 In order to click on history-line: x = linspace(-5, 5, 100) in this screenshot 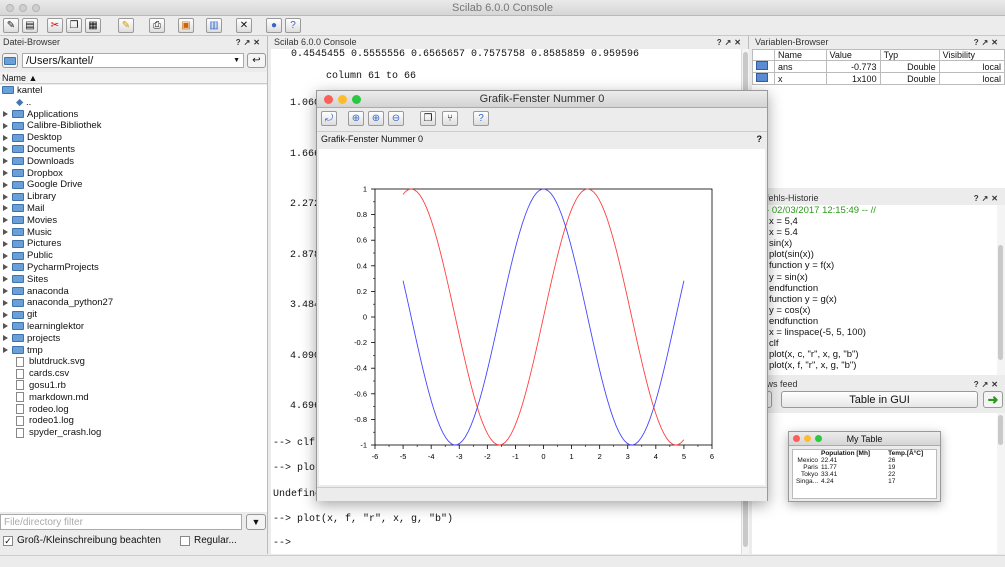, I will do `click(883, 332)`.